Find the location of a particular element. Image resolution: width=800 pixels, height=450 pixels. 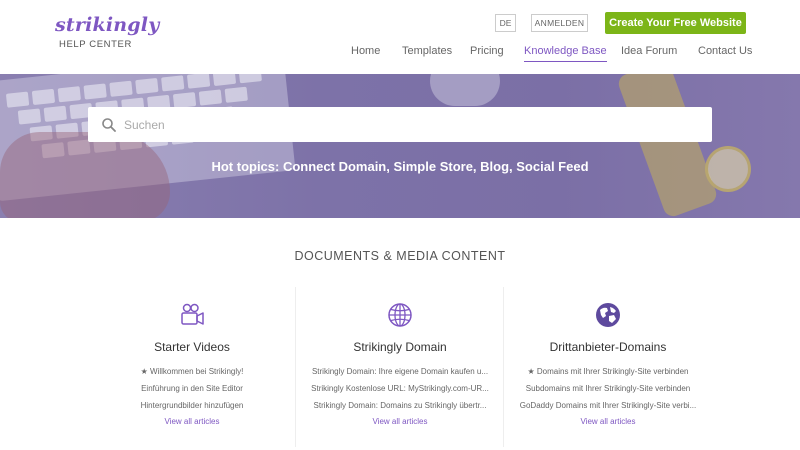

nav-knowledge-base: Knowledge Base is located at coordinates (565, 53).